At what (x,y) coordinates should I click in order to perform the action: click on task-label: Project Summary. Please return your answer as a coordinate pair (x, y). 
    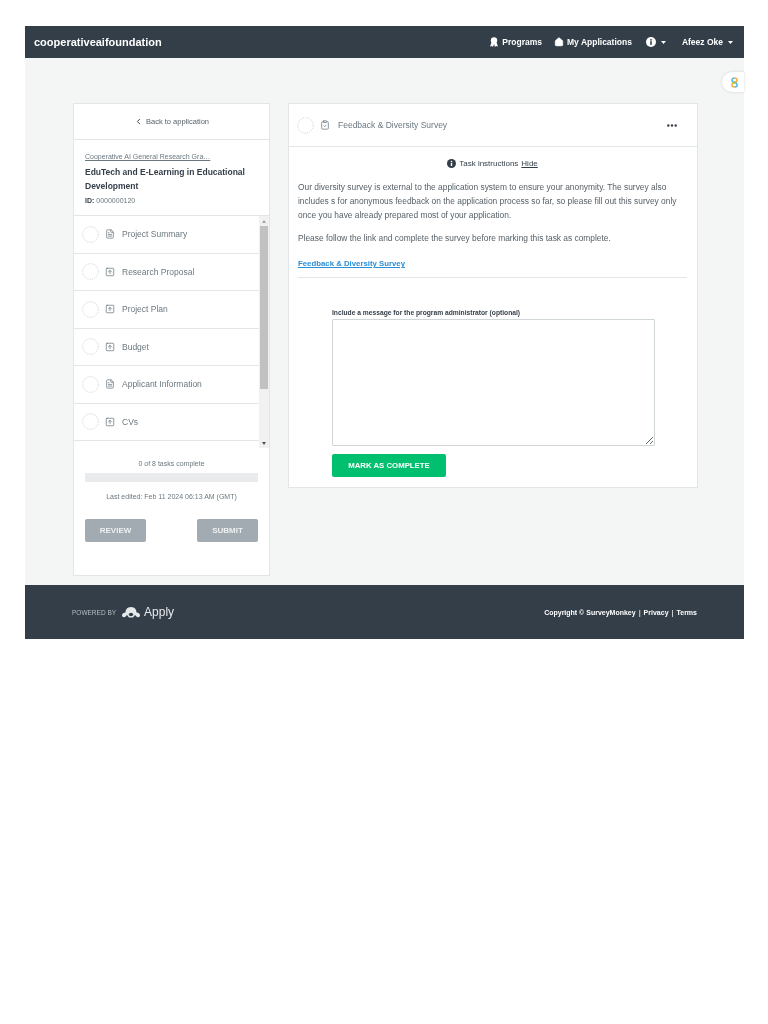
    Looking at the image, I should click on (155, 234).